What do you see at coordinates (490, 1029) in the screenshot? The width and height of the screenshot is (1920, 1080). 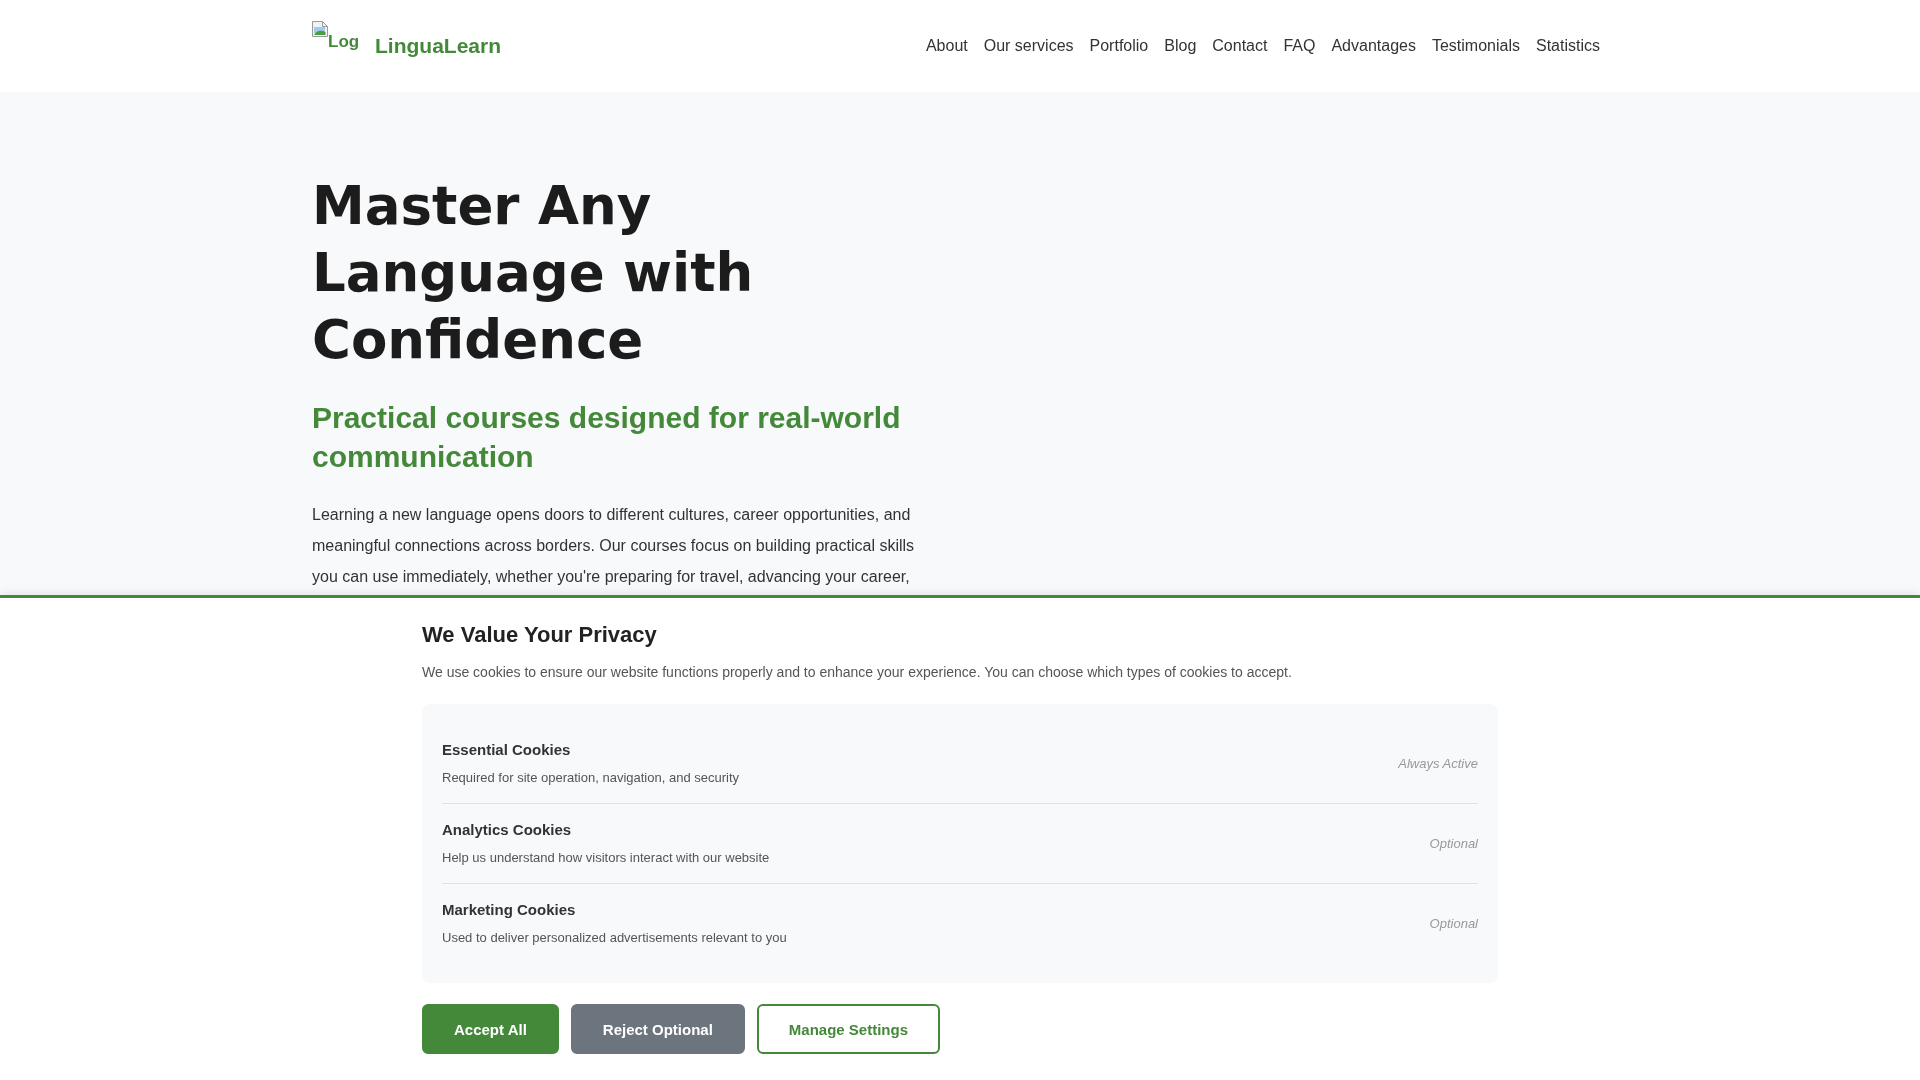 I see `accept-button: Accept All` at bounding box center [490, 1029].